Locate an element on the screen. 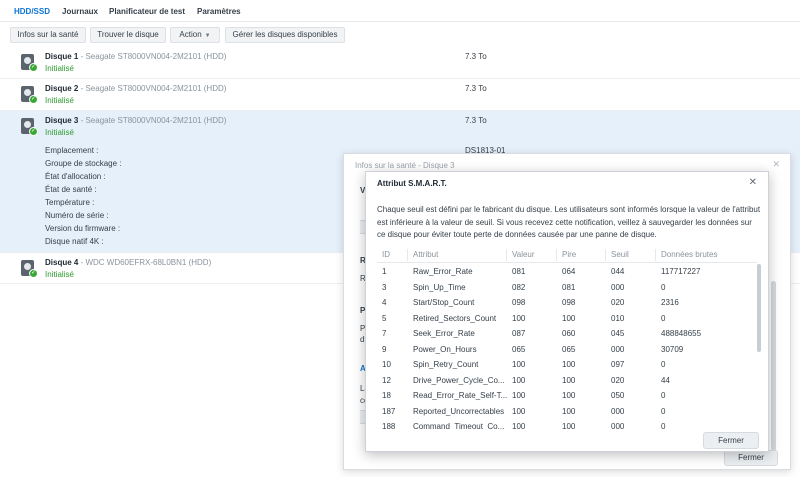 The image size is (800, 477). cell-attribut: Spin_Up_Time is located at coordinates (439, 287).